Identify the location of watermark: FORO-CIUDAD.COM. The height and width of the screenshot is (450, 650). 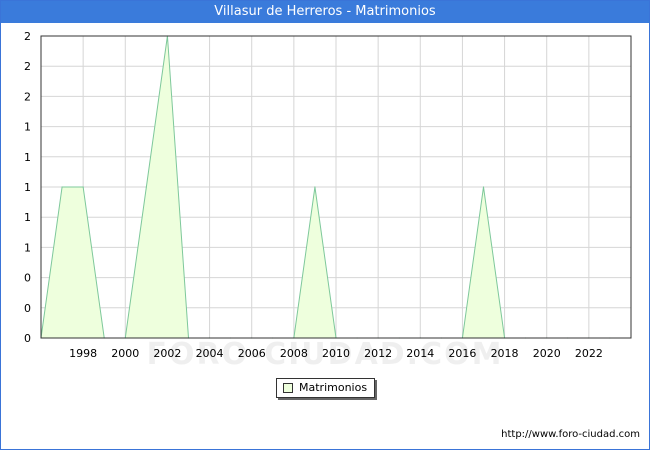
(325, 354).